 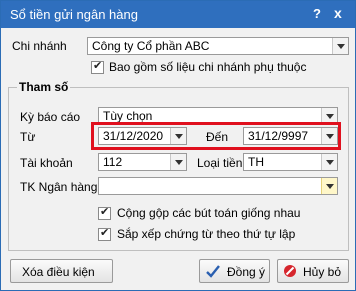 I want to click on ok-label: Đồng ý, so click(x=246, y=272).